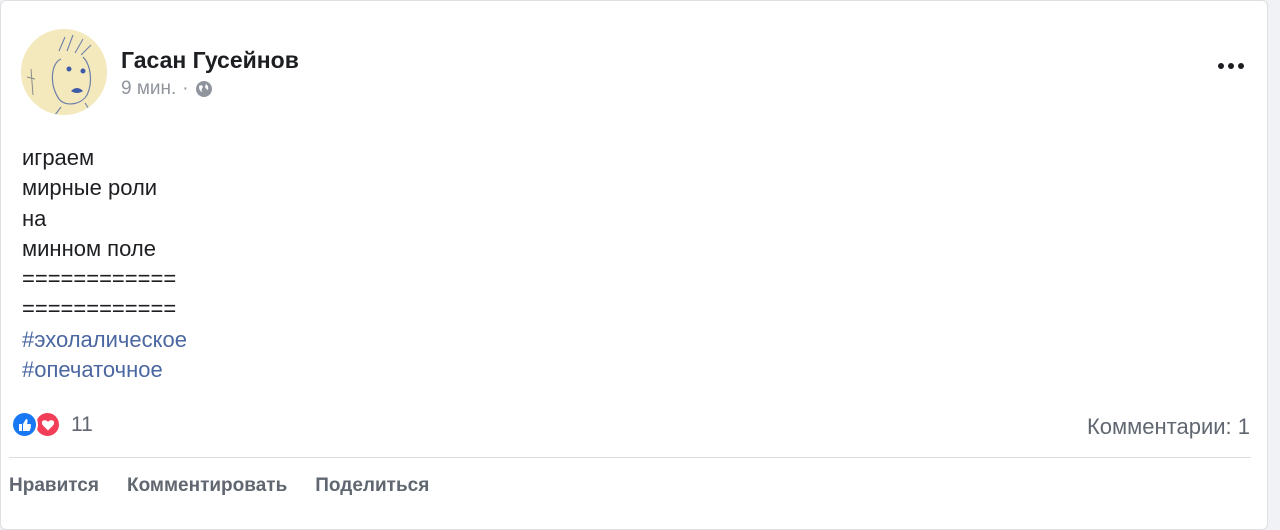 This screenshot has height=530, width=1280. I want to click on hashtag-link: #опечаточное, so click(104, 370).